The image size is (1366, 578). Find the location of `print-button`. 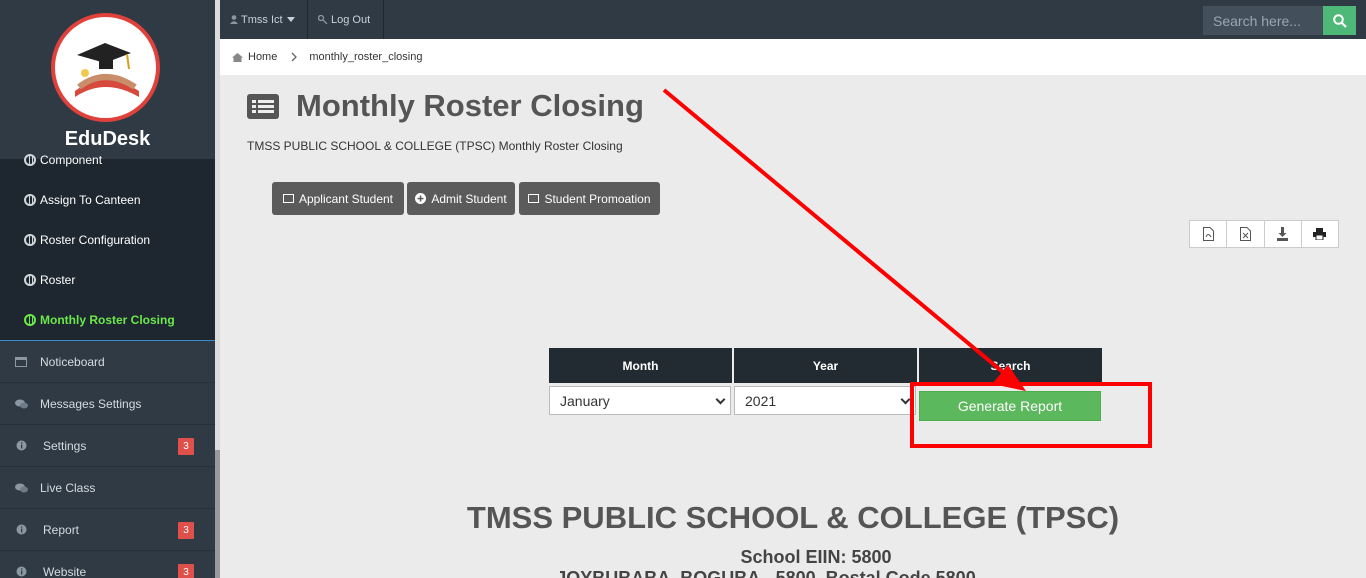

print-button is located at coordinates (1320, 234).